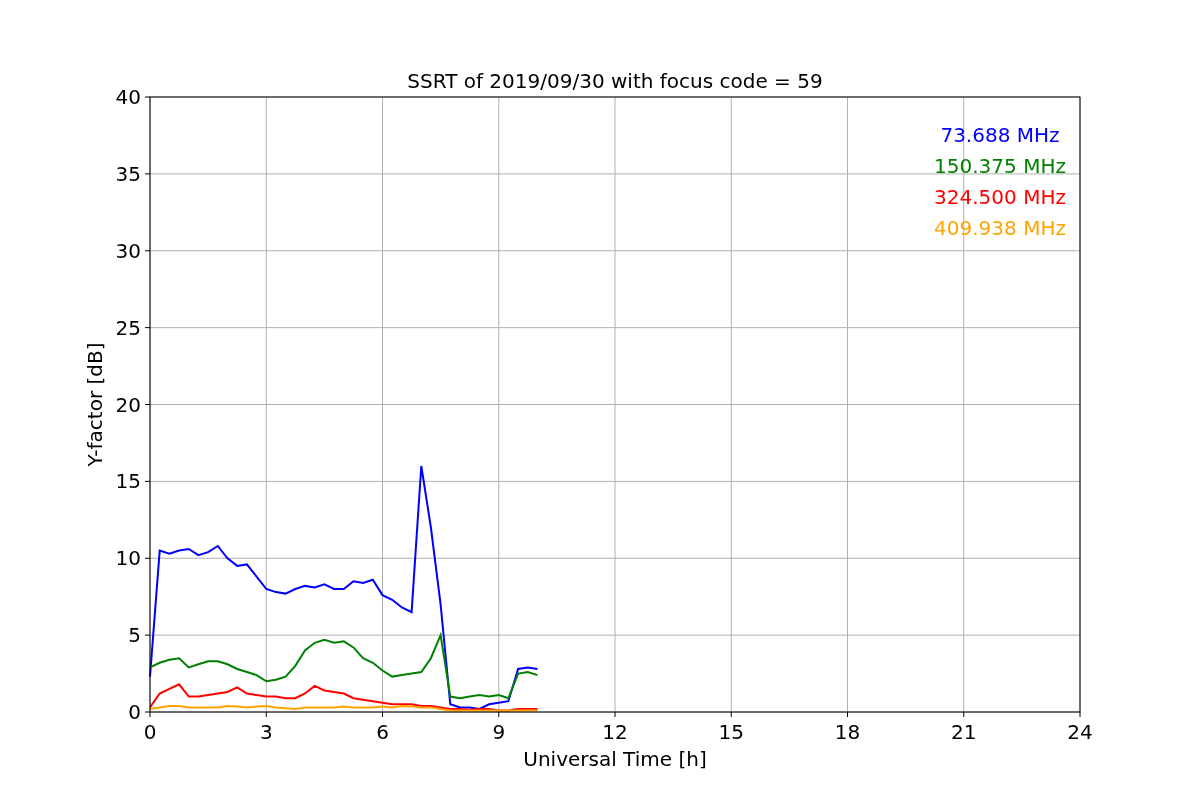 Image resolution: width=1200 pixels, height=800 pixels. Describe the element at coordinates (615, 732) in the screenshot. I see `x-tick-label: 12` at that location.